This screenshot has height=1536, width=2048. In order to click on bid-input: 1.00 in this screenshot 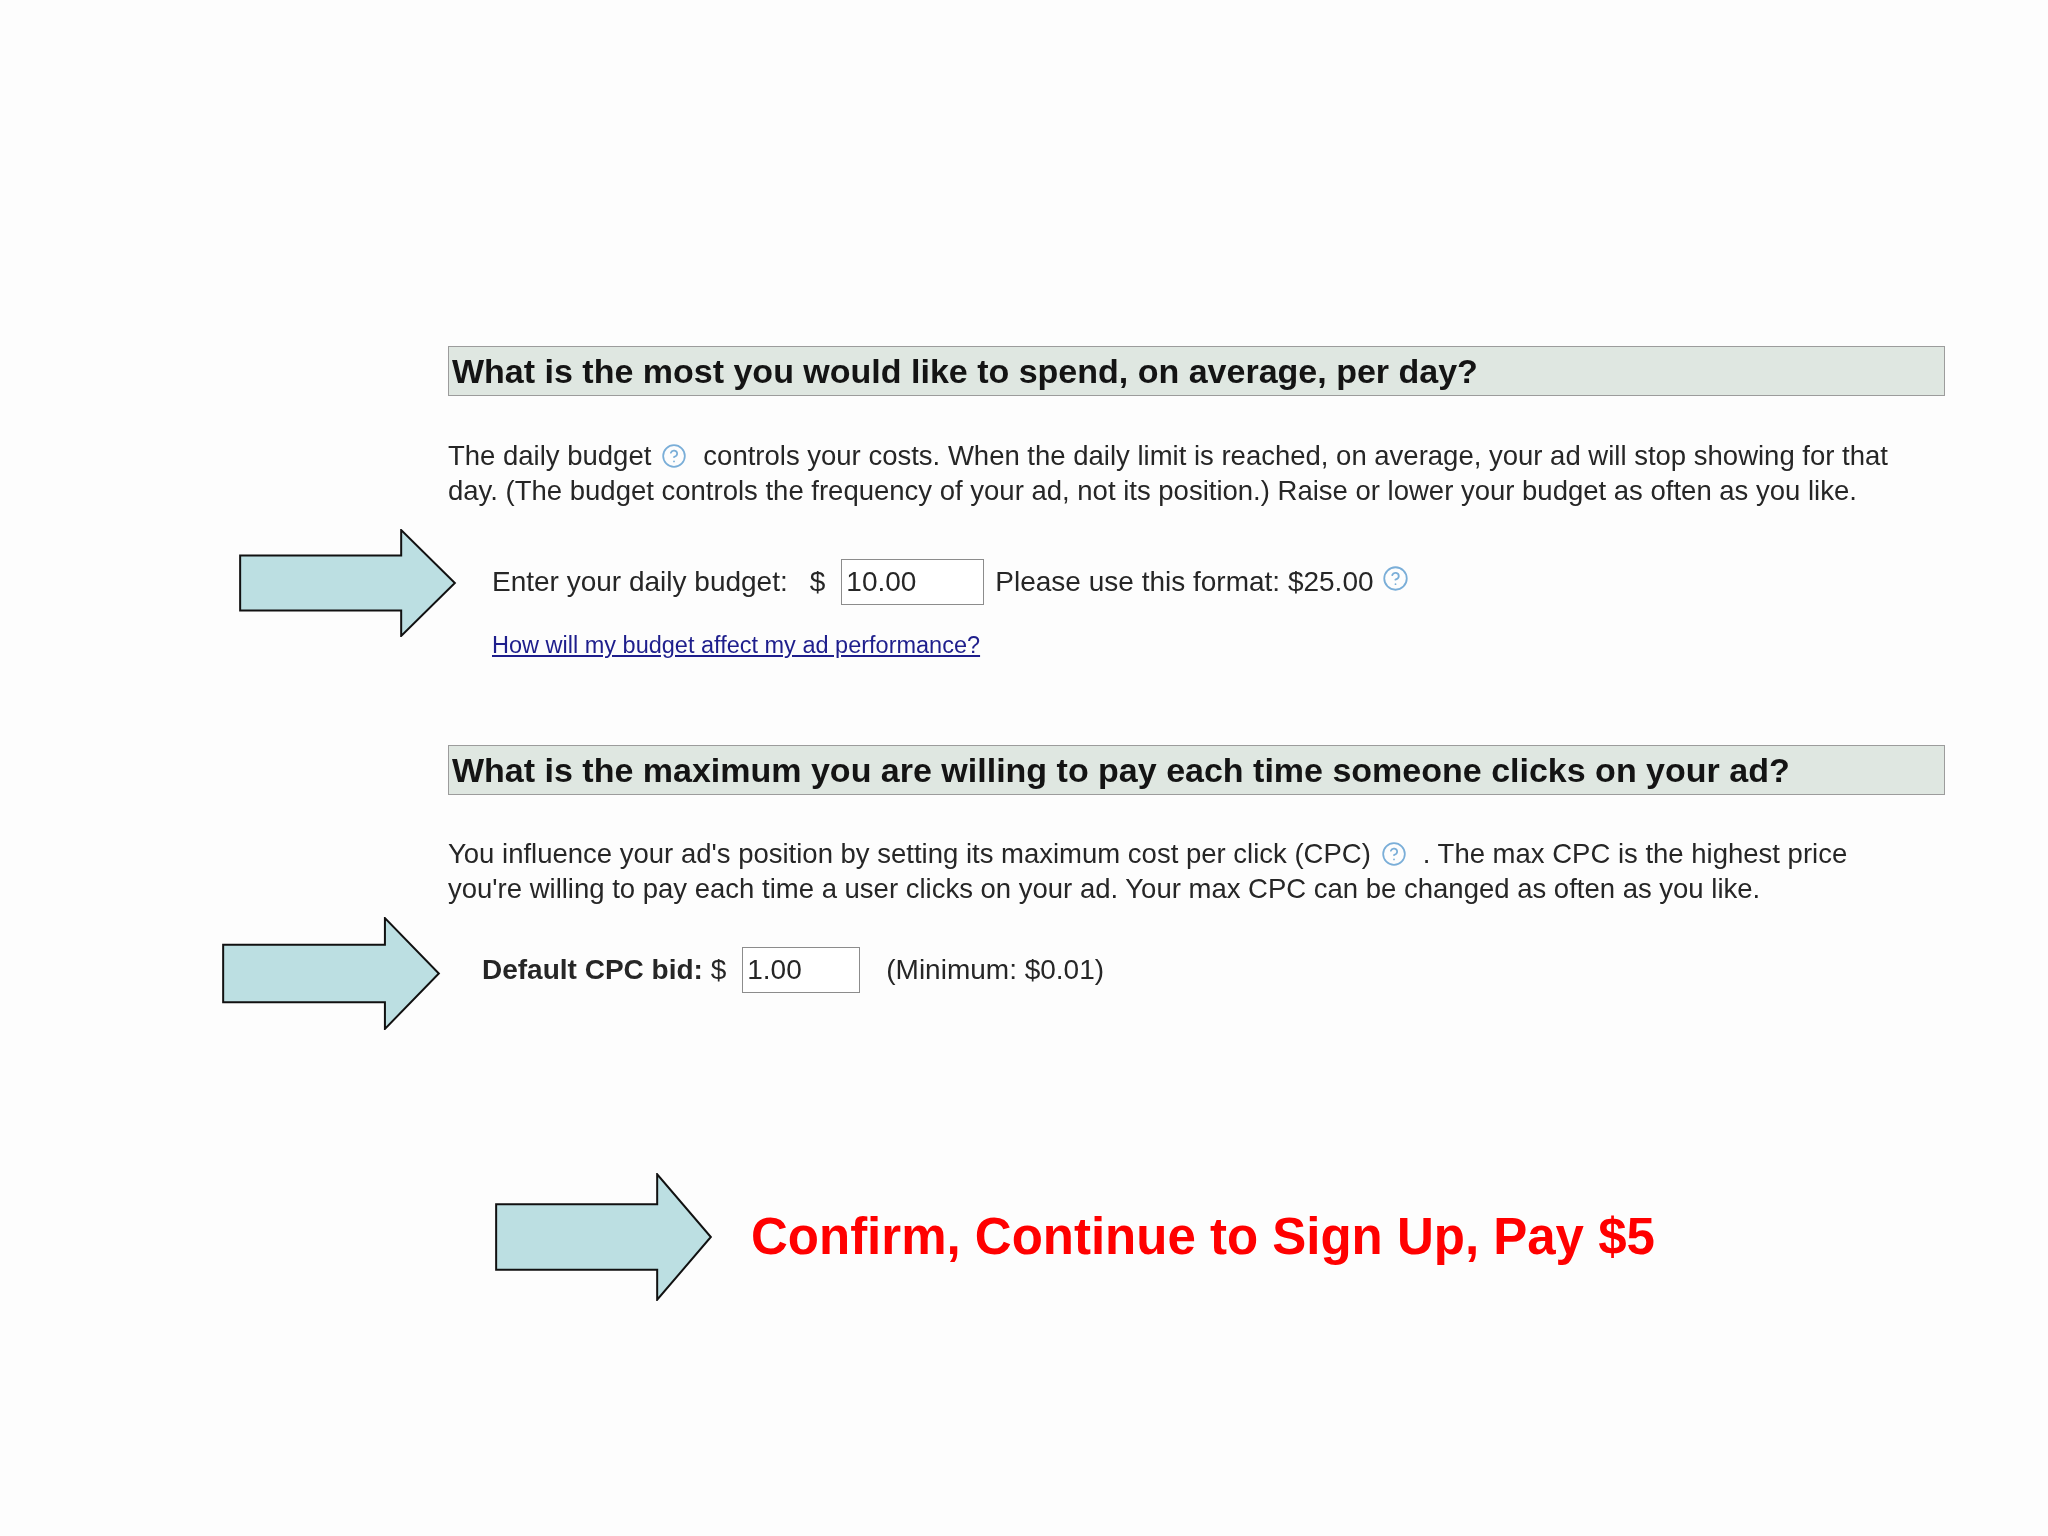, I will do `click(801, 970)`.